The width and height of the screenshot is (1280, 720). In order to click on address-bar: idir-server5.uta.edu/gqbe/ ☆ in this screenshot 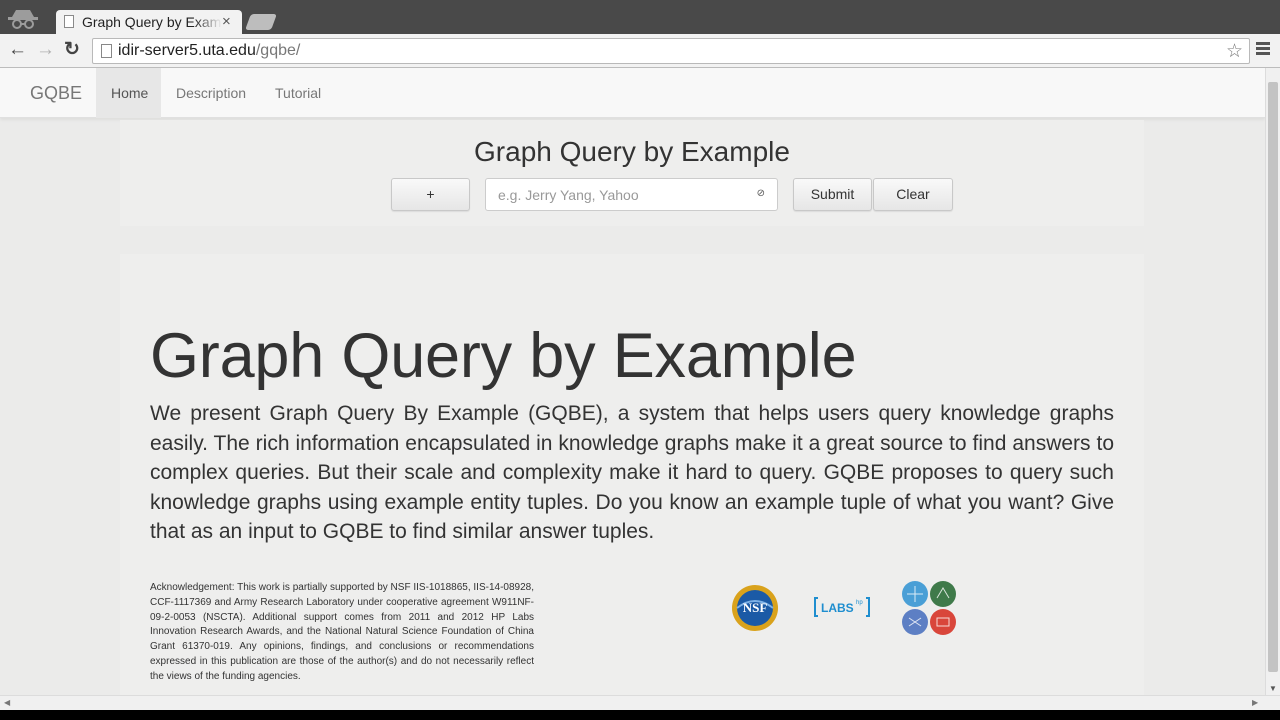, I will do `click(671, 51)`.